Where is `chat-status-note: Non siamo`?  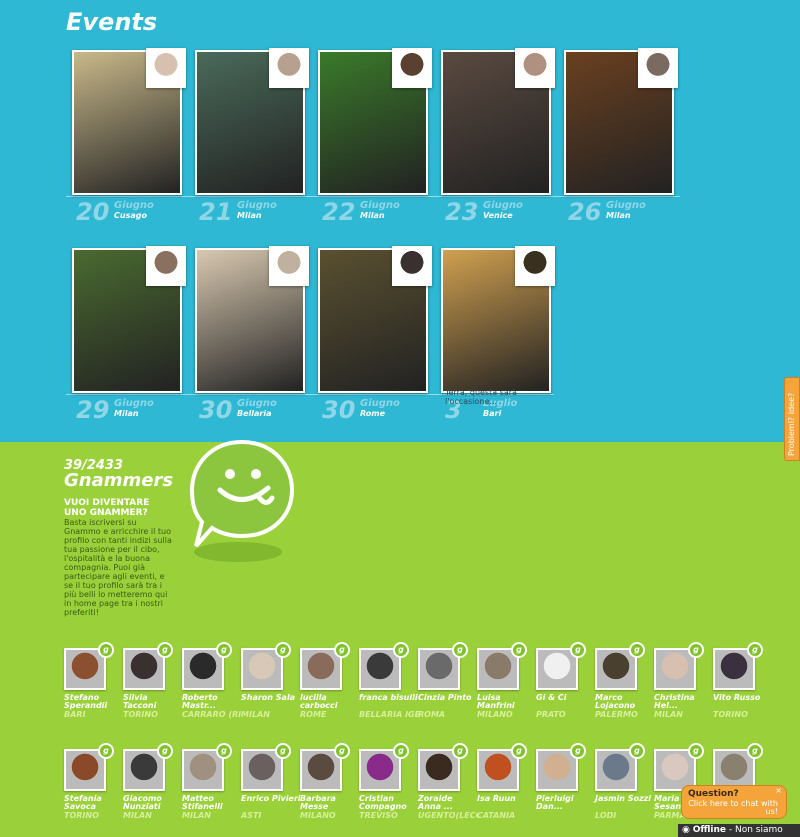 chat-status-note: Non siamo is located at coordinates (759, 830).